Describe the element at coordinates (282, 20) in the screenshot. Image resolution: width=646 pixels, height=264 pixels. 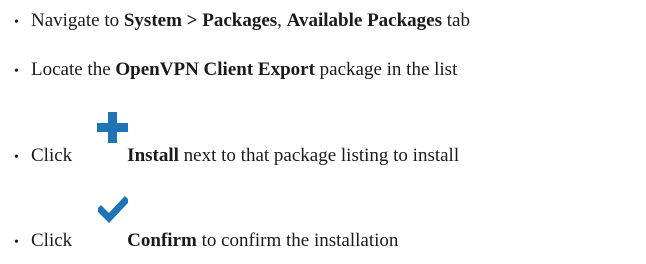
I see `step-text: ,` at that location.